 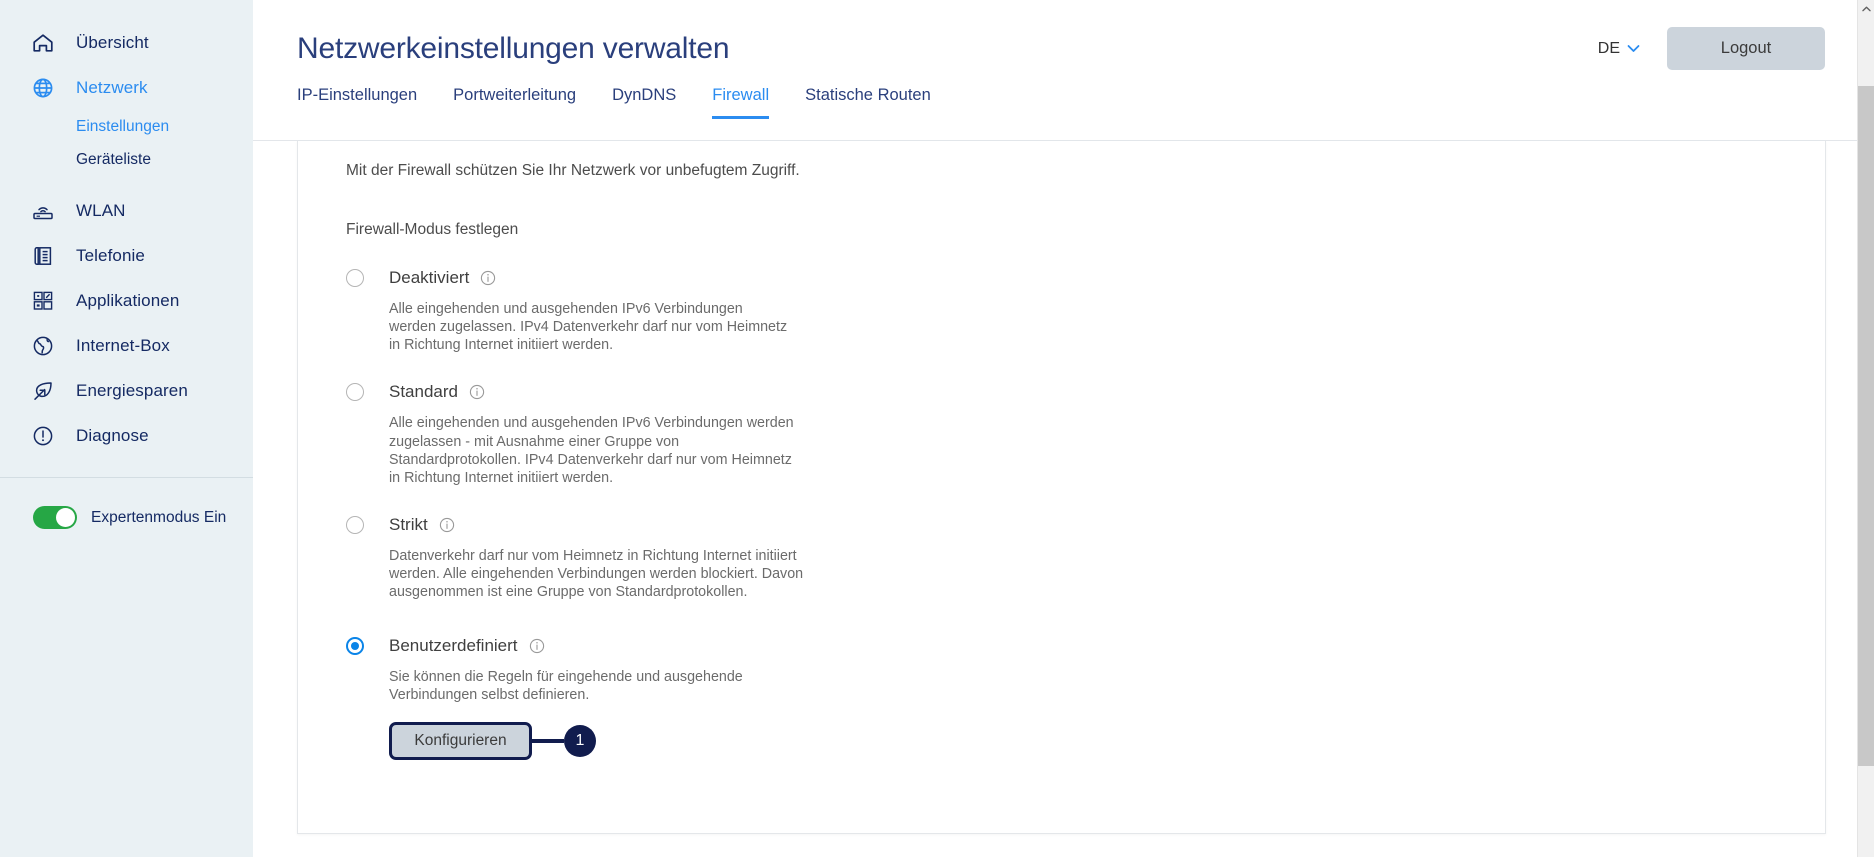 I want to click on tab-ip-einstellungen: IP-Einstellungen, so click(x=357, y=102).